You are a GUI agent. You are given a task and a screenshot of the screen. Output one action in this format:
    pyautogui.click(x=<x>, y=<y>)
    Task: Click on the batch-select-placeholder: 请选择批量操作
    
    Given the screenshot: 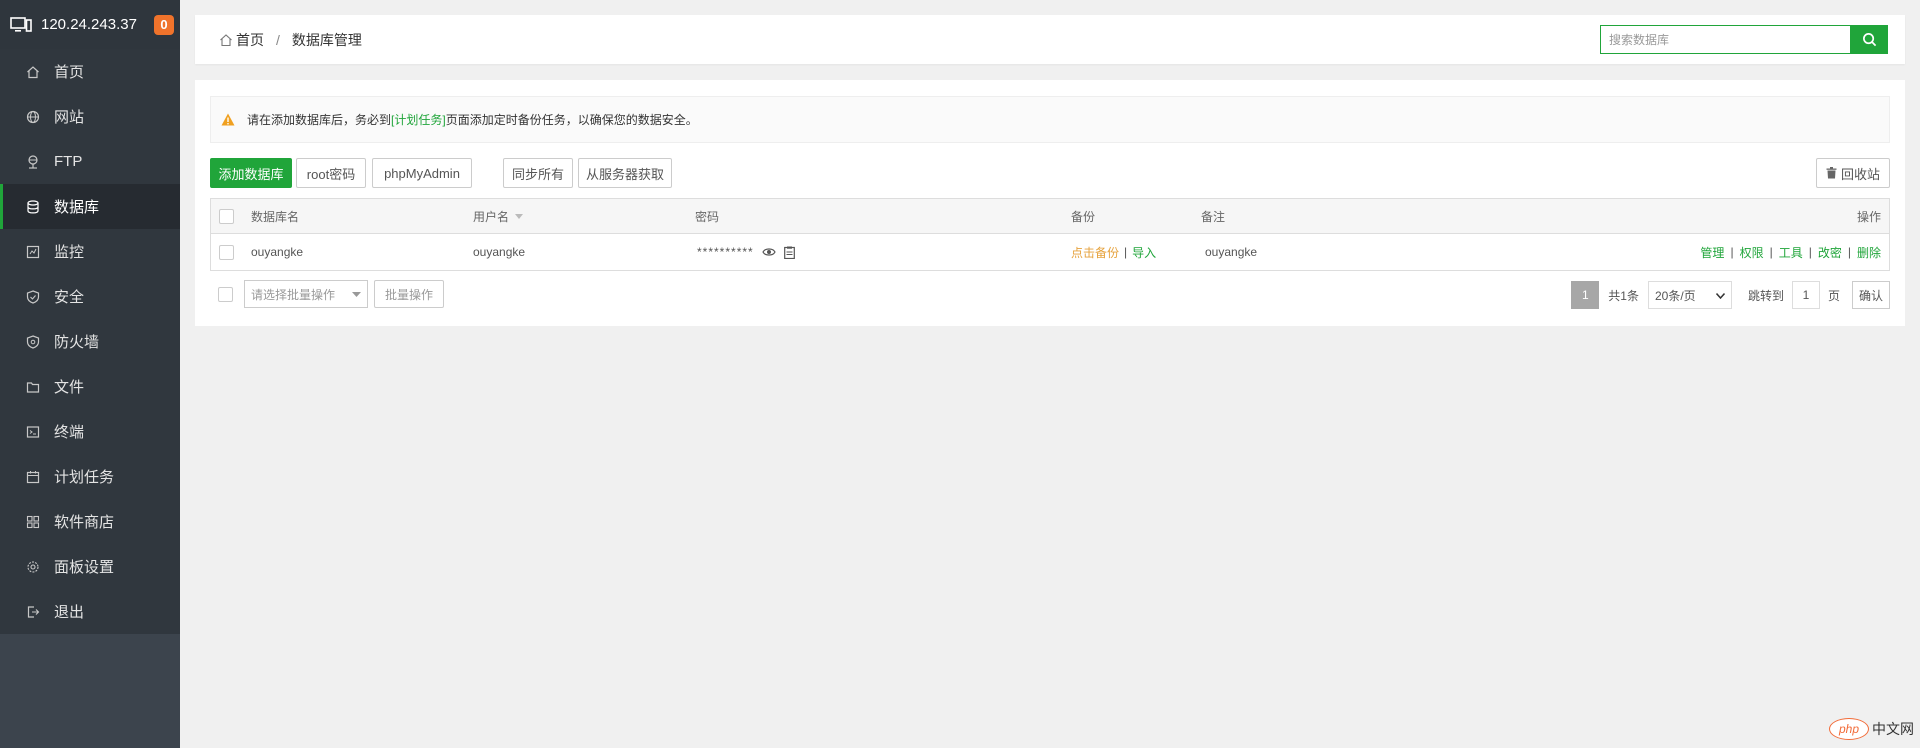 What is the action you would take?
    pyautogui.click(x=293, y=294)
    